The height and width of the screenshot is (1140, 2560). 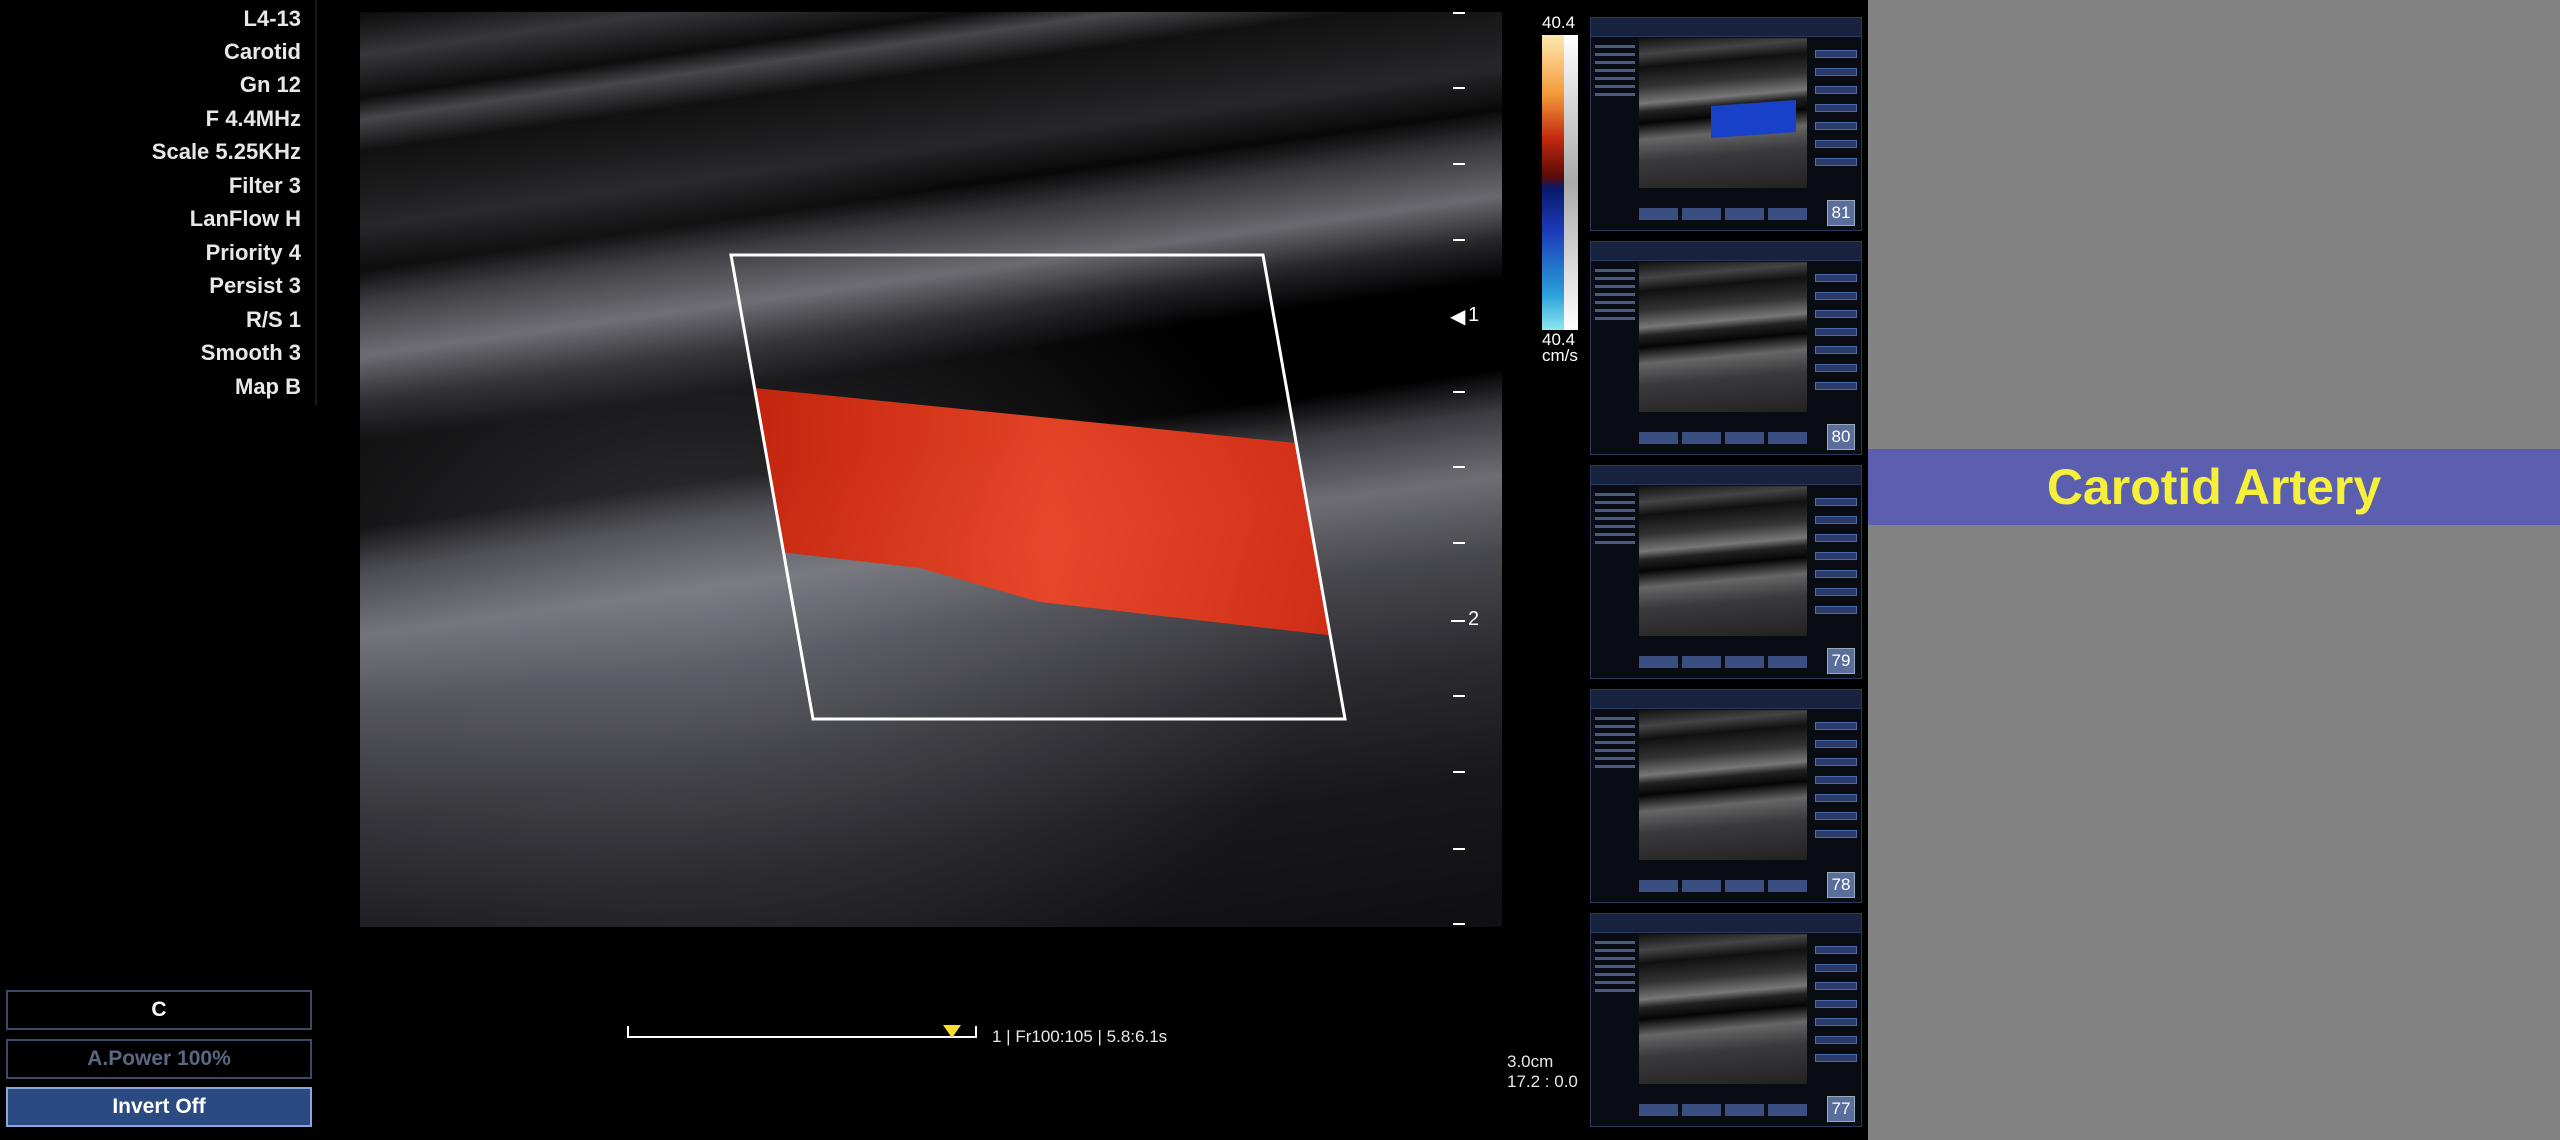 What do you see at coordinates (802, 1037) in the screenshot?
I see `cine-timeline` at bounding box center [802, 1037].